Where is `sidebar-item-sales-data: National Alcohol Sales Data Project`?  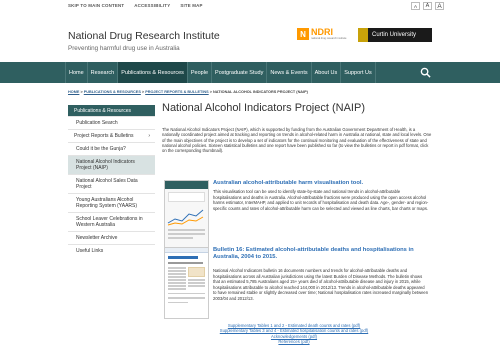
sidebar-item-sales-data: National Alcohol Sales Data Project is located at coordinates (111, 184).